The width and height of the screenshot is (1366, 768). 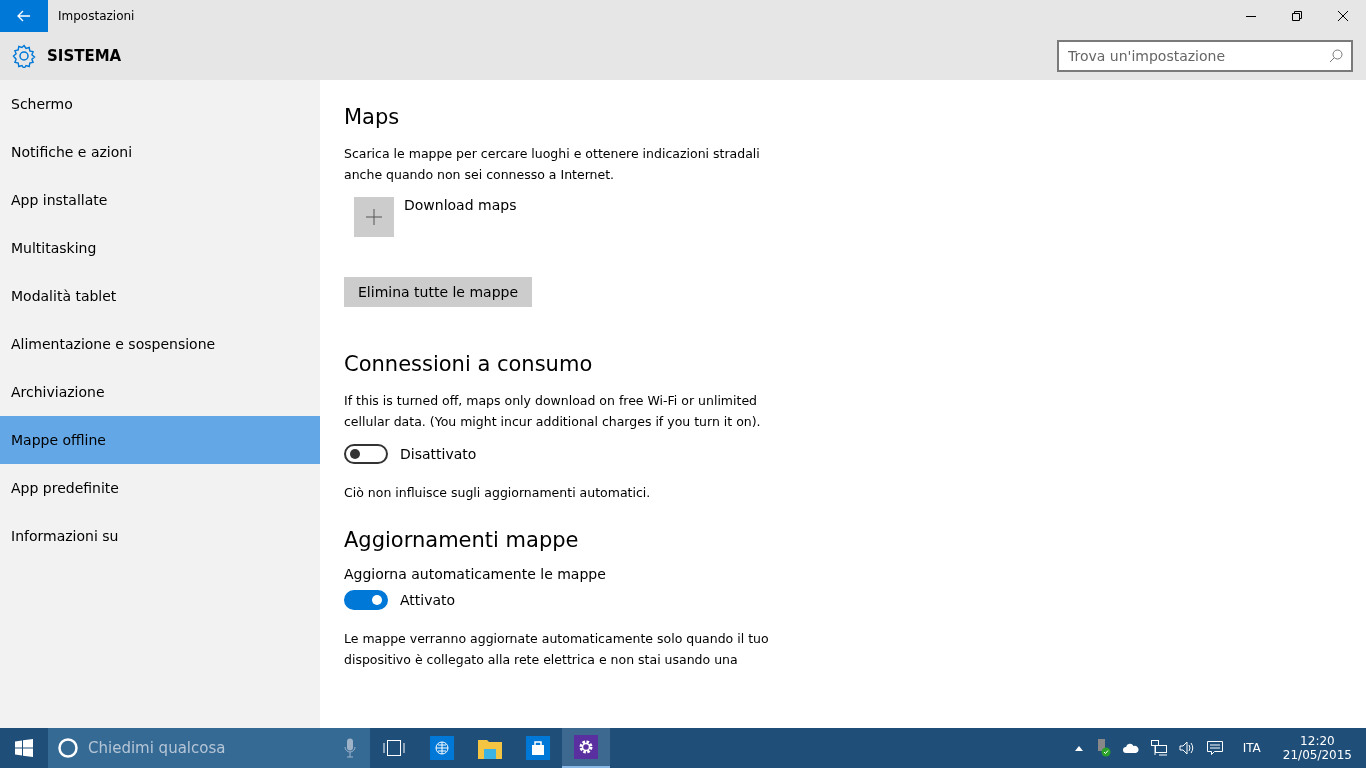 I want to click on task-view-icon, so click(x=394, y=748).